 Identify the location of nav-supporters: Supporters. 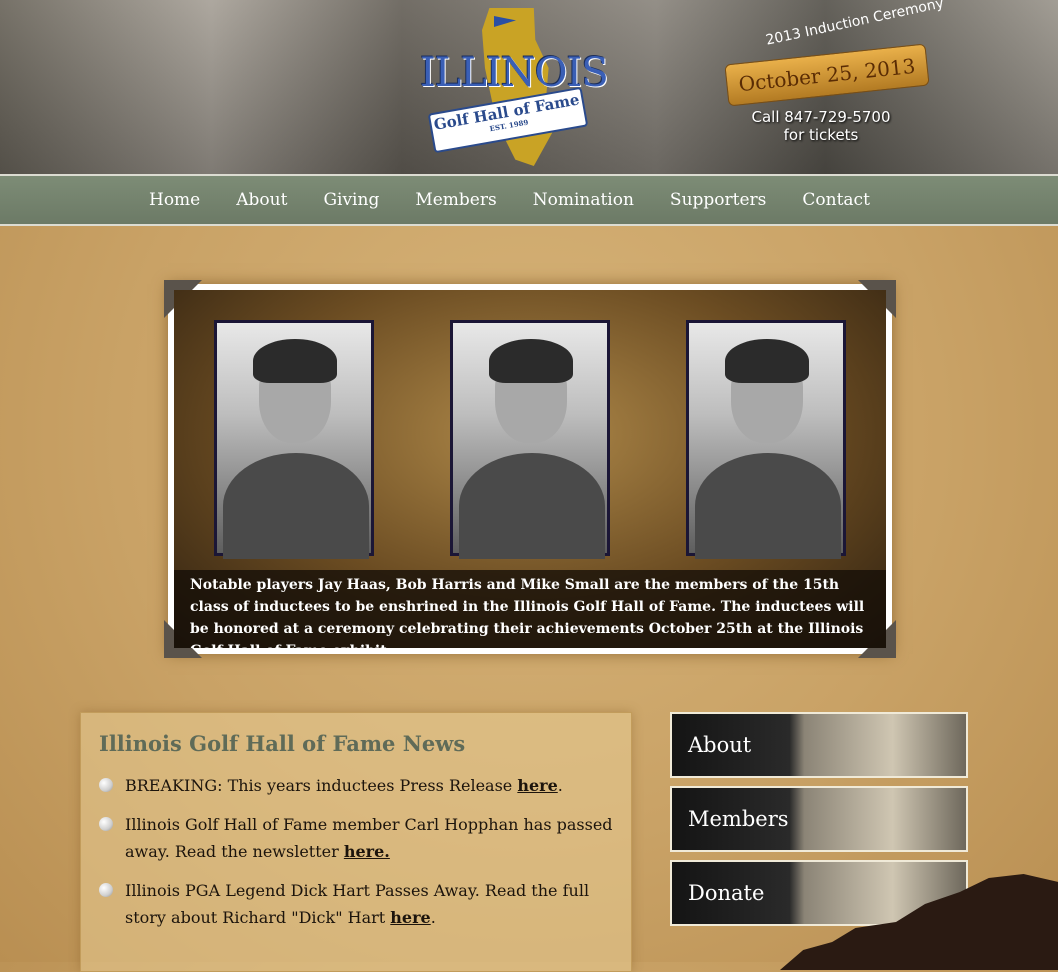
(718, 200).